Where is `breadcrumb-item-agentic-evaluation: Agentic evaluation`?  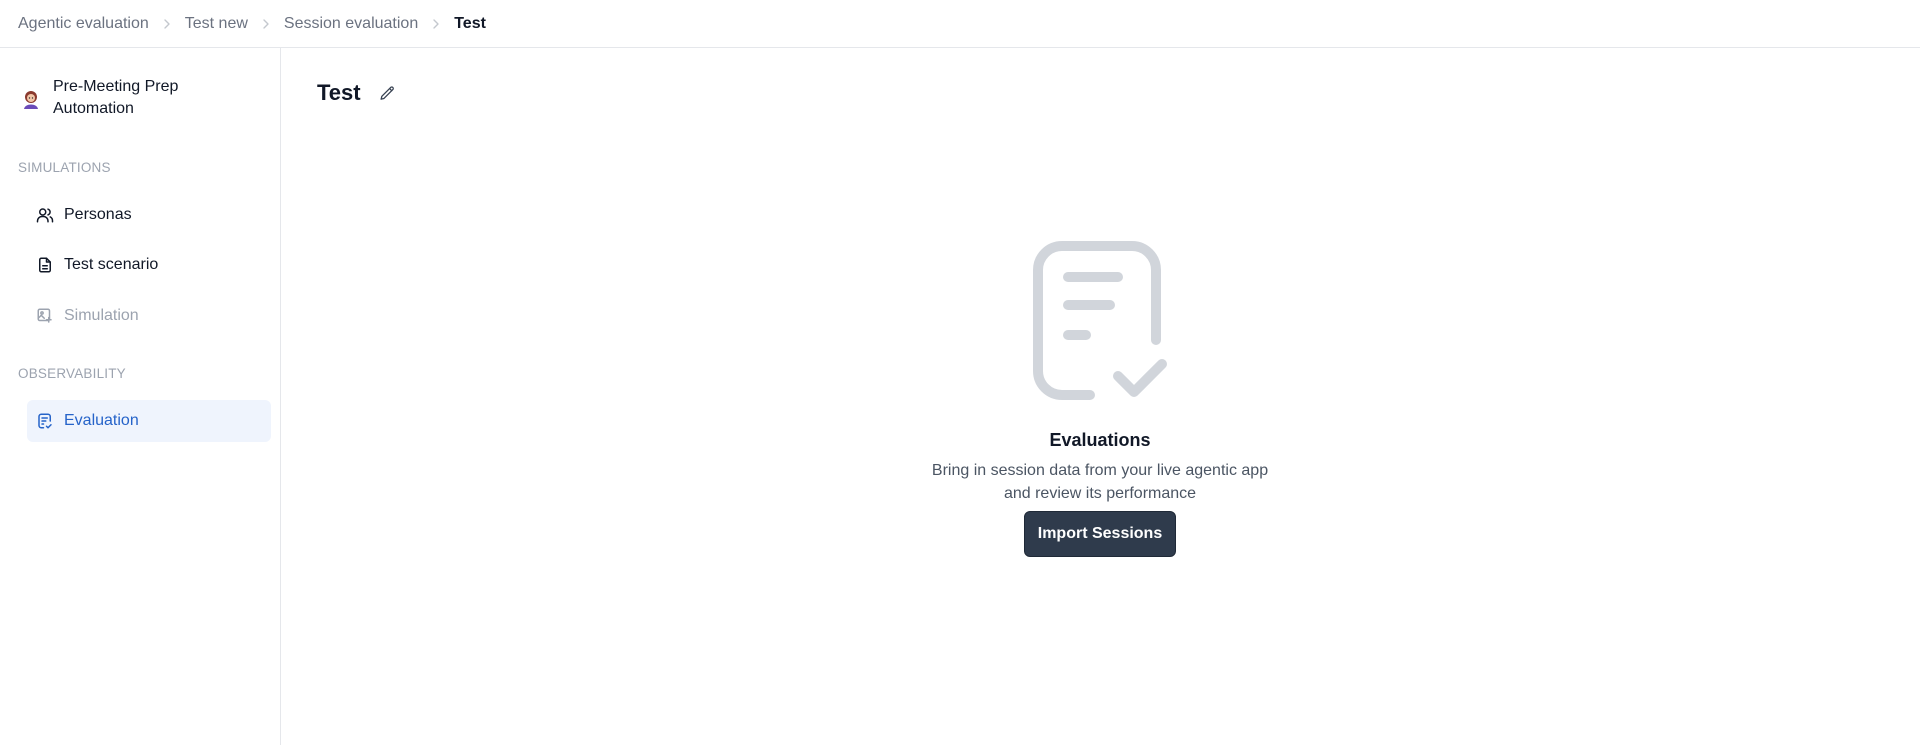
breadcrumb-item-agentic-evaluation: Agentic evaluation is located at coordinates (83, 24).